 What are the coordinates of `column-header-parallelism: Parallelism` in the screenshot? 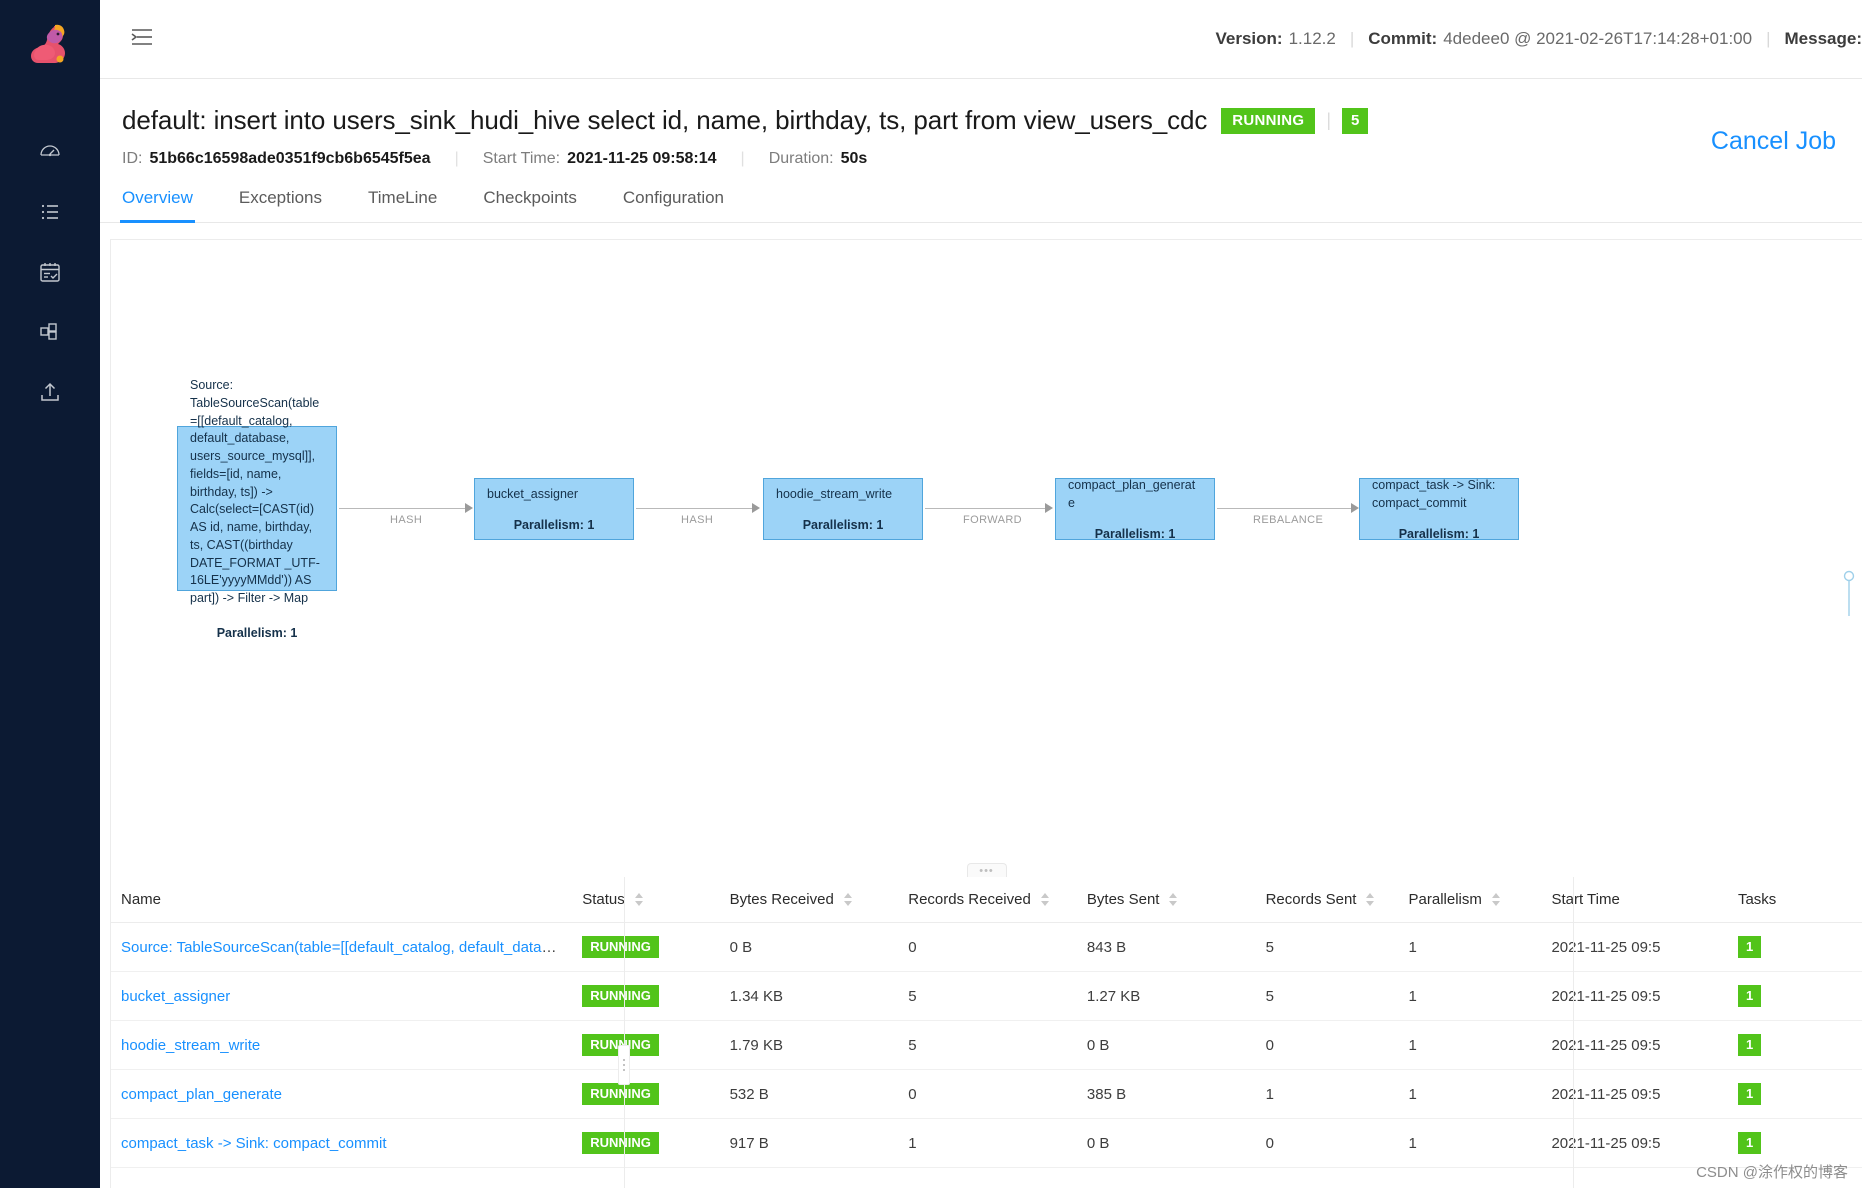 It's located at (1470, 900).